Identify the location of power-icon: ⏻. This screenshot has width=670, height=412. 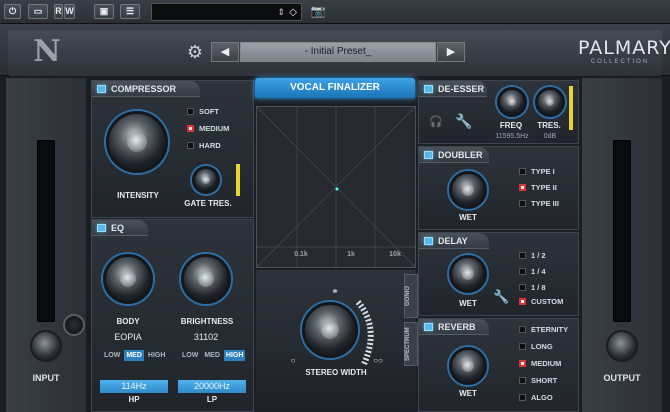
(12, 11).